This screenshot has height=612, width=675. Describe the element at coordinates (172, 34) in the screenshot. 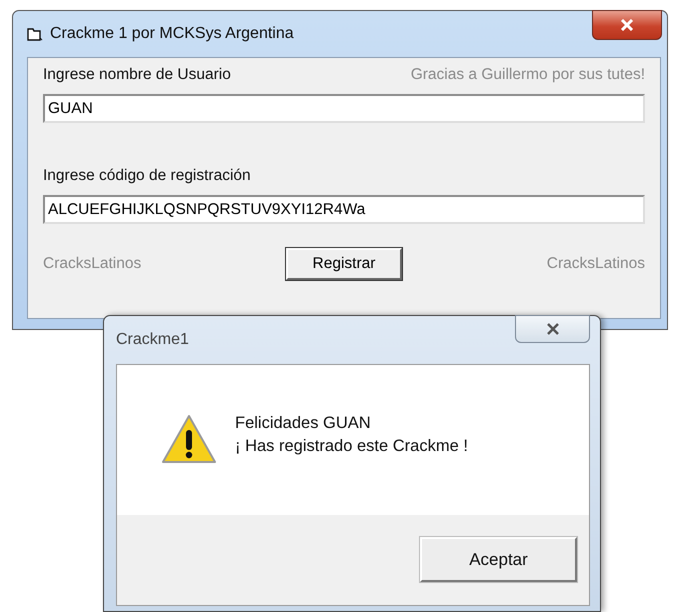

I see `window-title: Crackme 1 por MCKSys Argentina` at that location.